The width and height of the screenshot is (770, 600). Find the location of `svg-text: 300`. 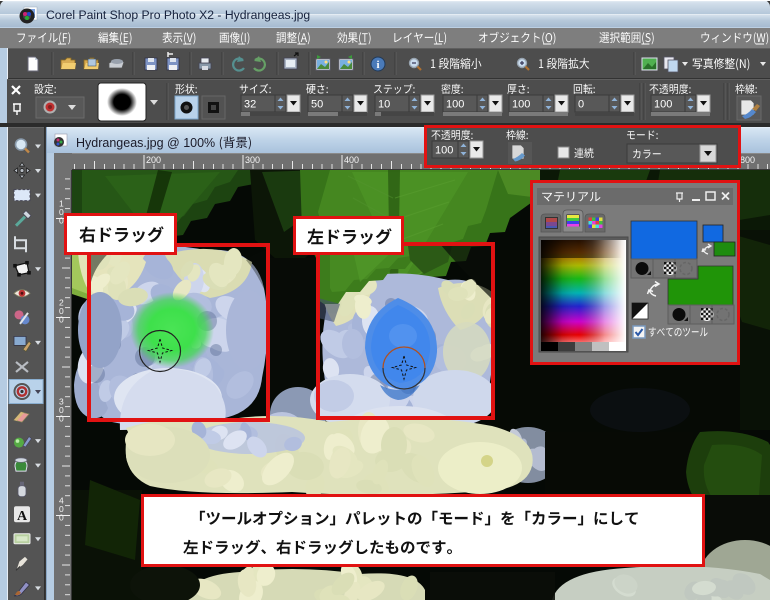

svg-text: 300 is located at coordinates (252, 160).